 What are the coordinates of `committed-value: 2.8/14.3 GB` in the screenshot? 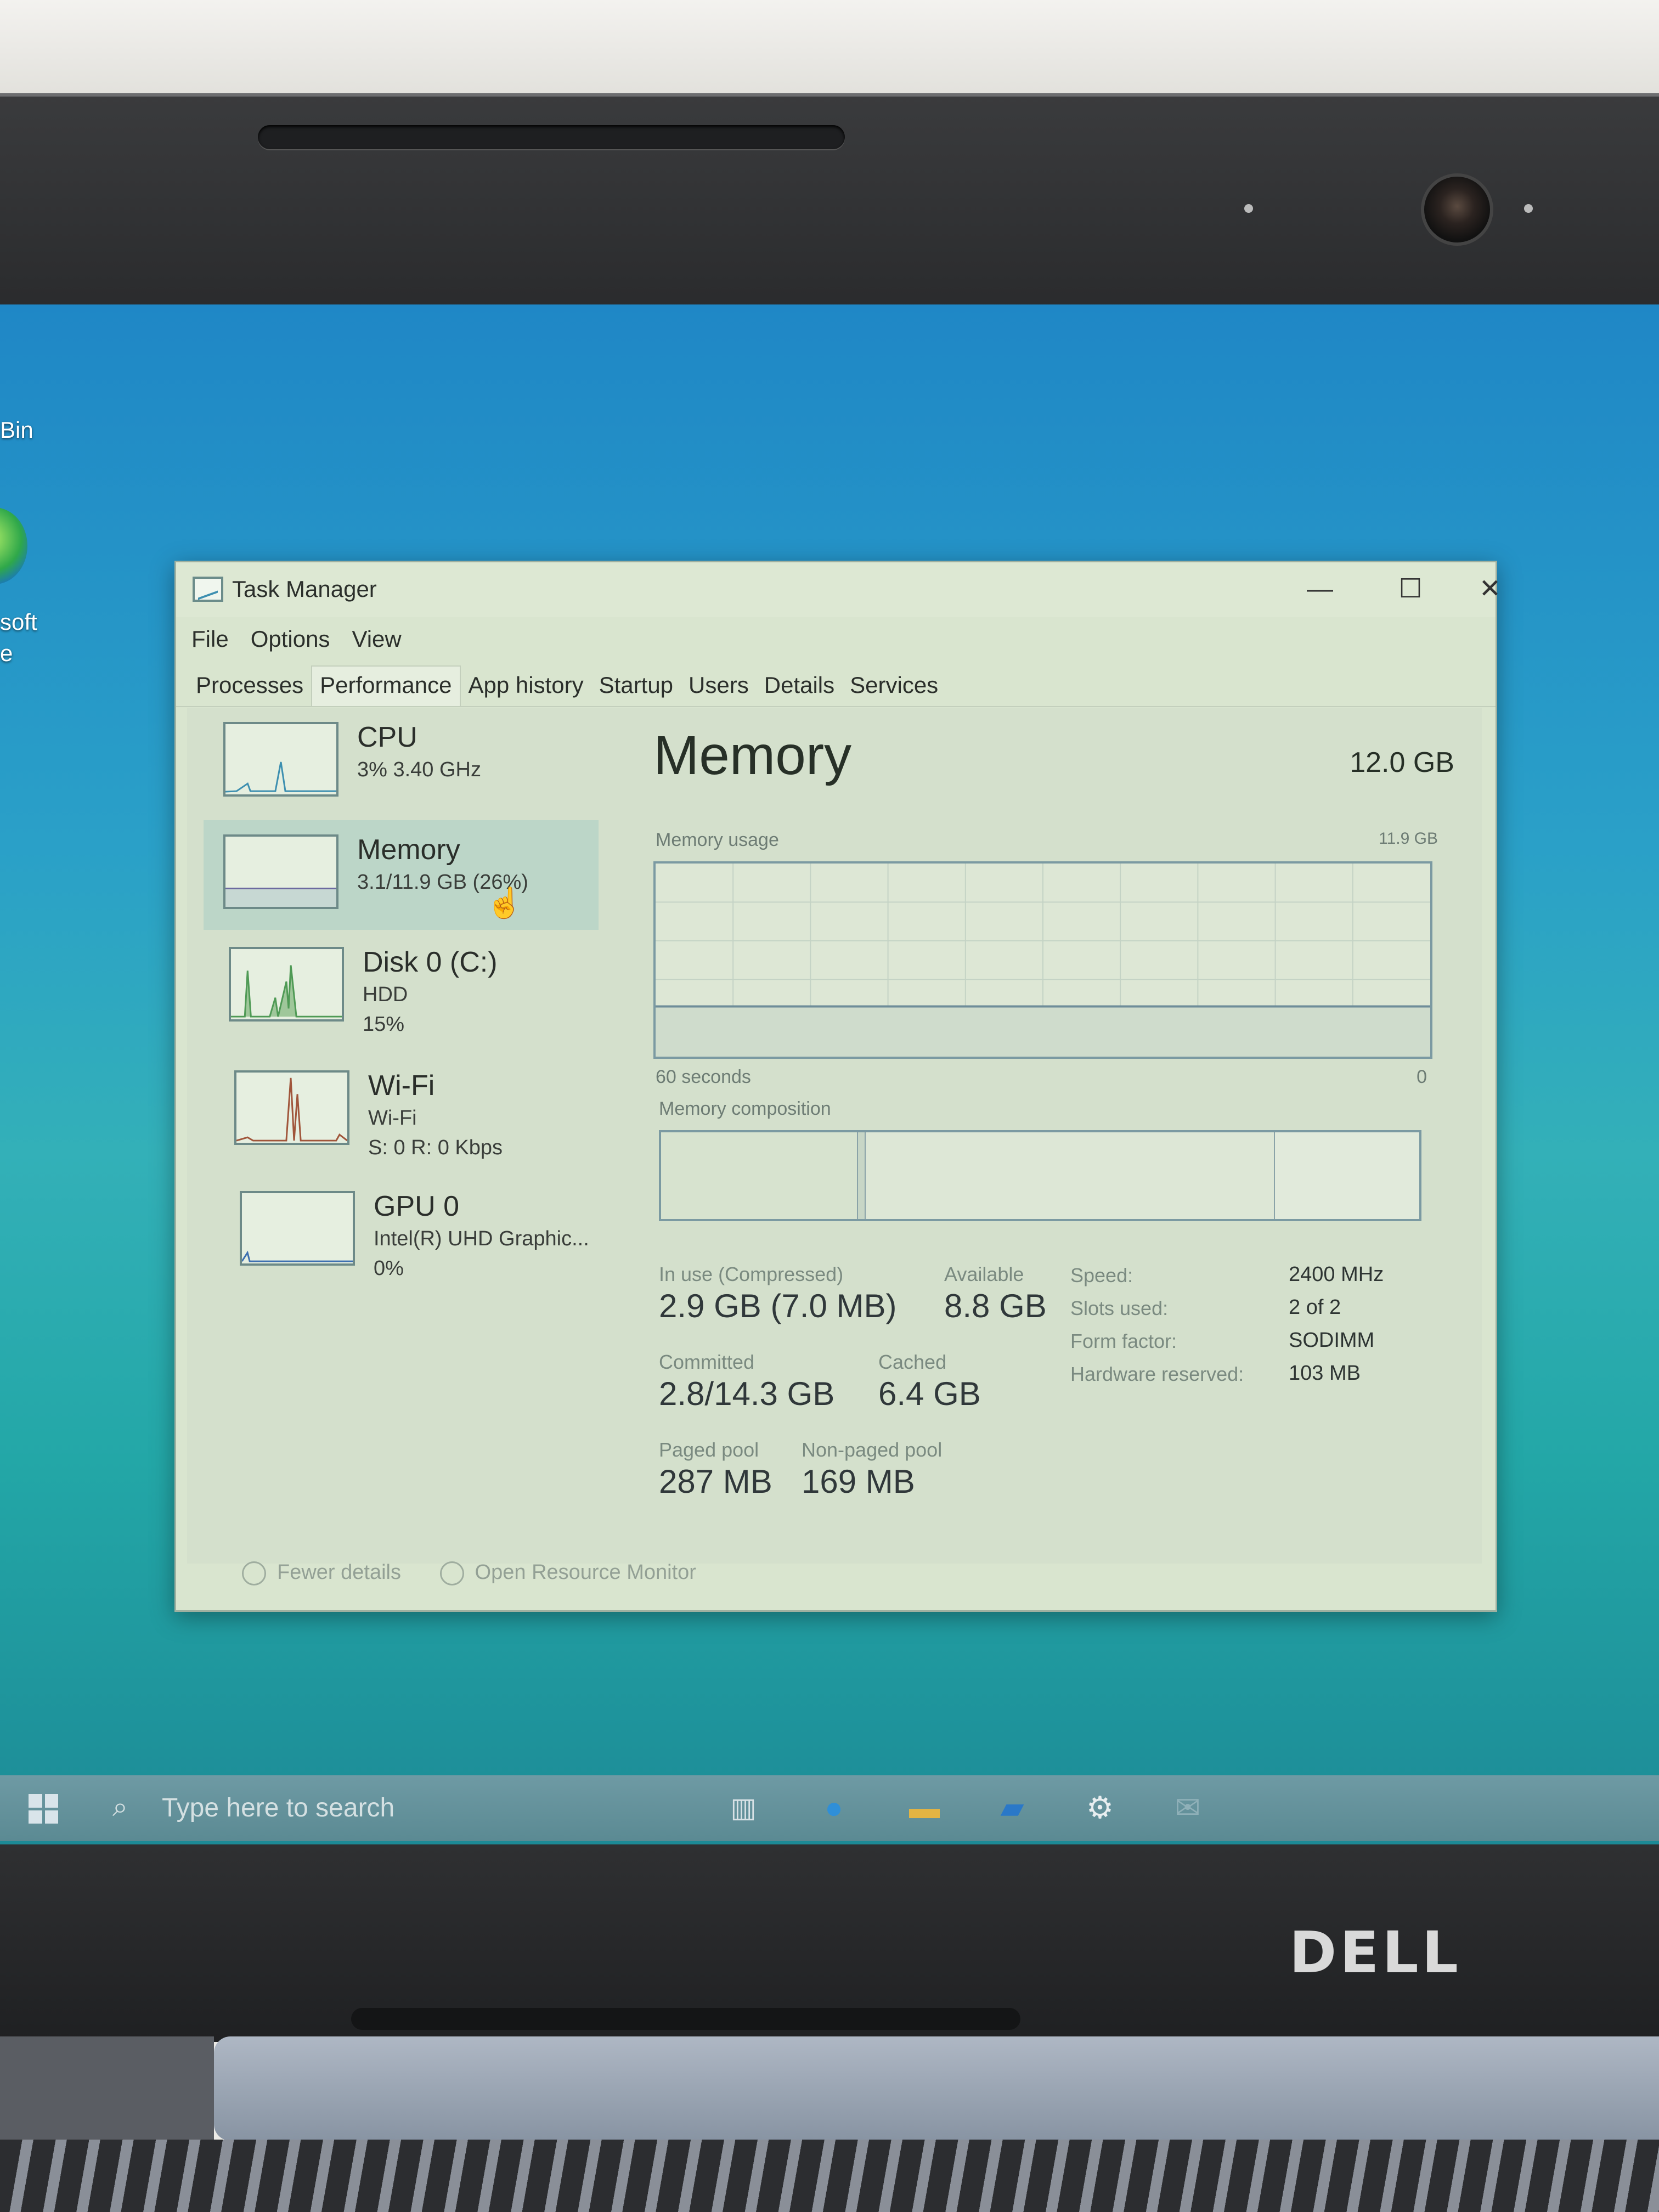 It's located at (747, 1393).